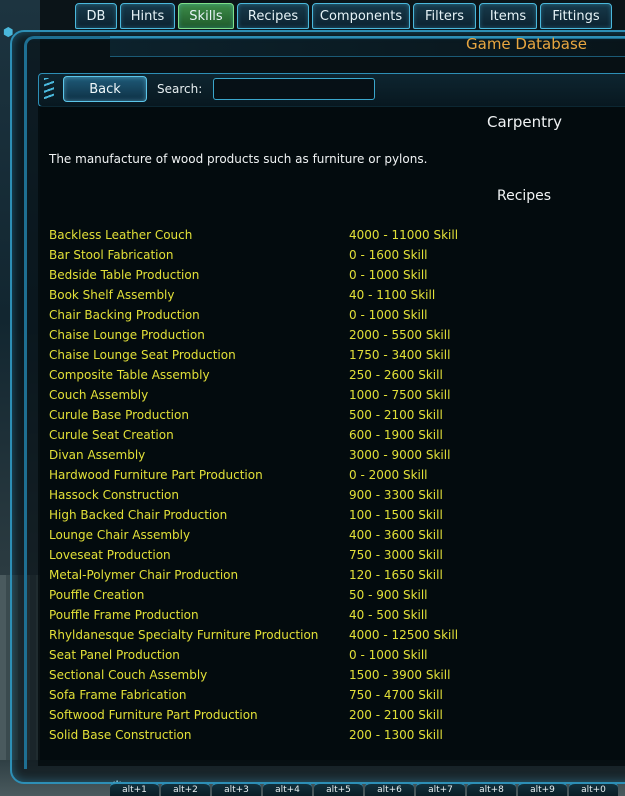 The width and height of the screenshot is (625, 796). Describe the element at coordinates (199, 515) in the screenshot. I see `recipe-name: High Backed Chair Production` at that location.